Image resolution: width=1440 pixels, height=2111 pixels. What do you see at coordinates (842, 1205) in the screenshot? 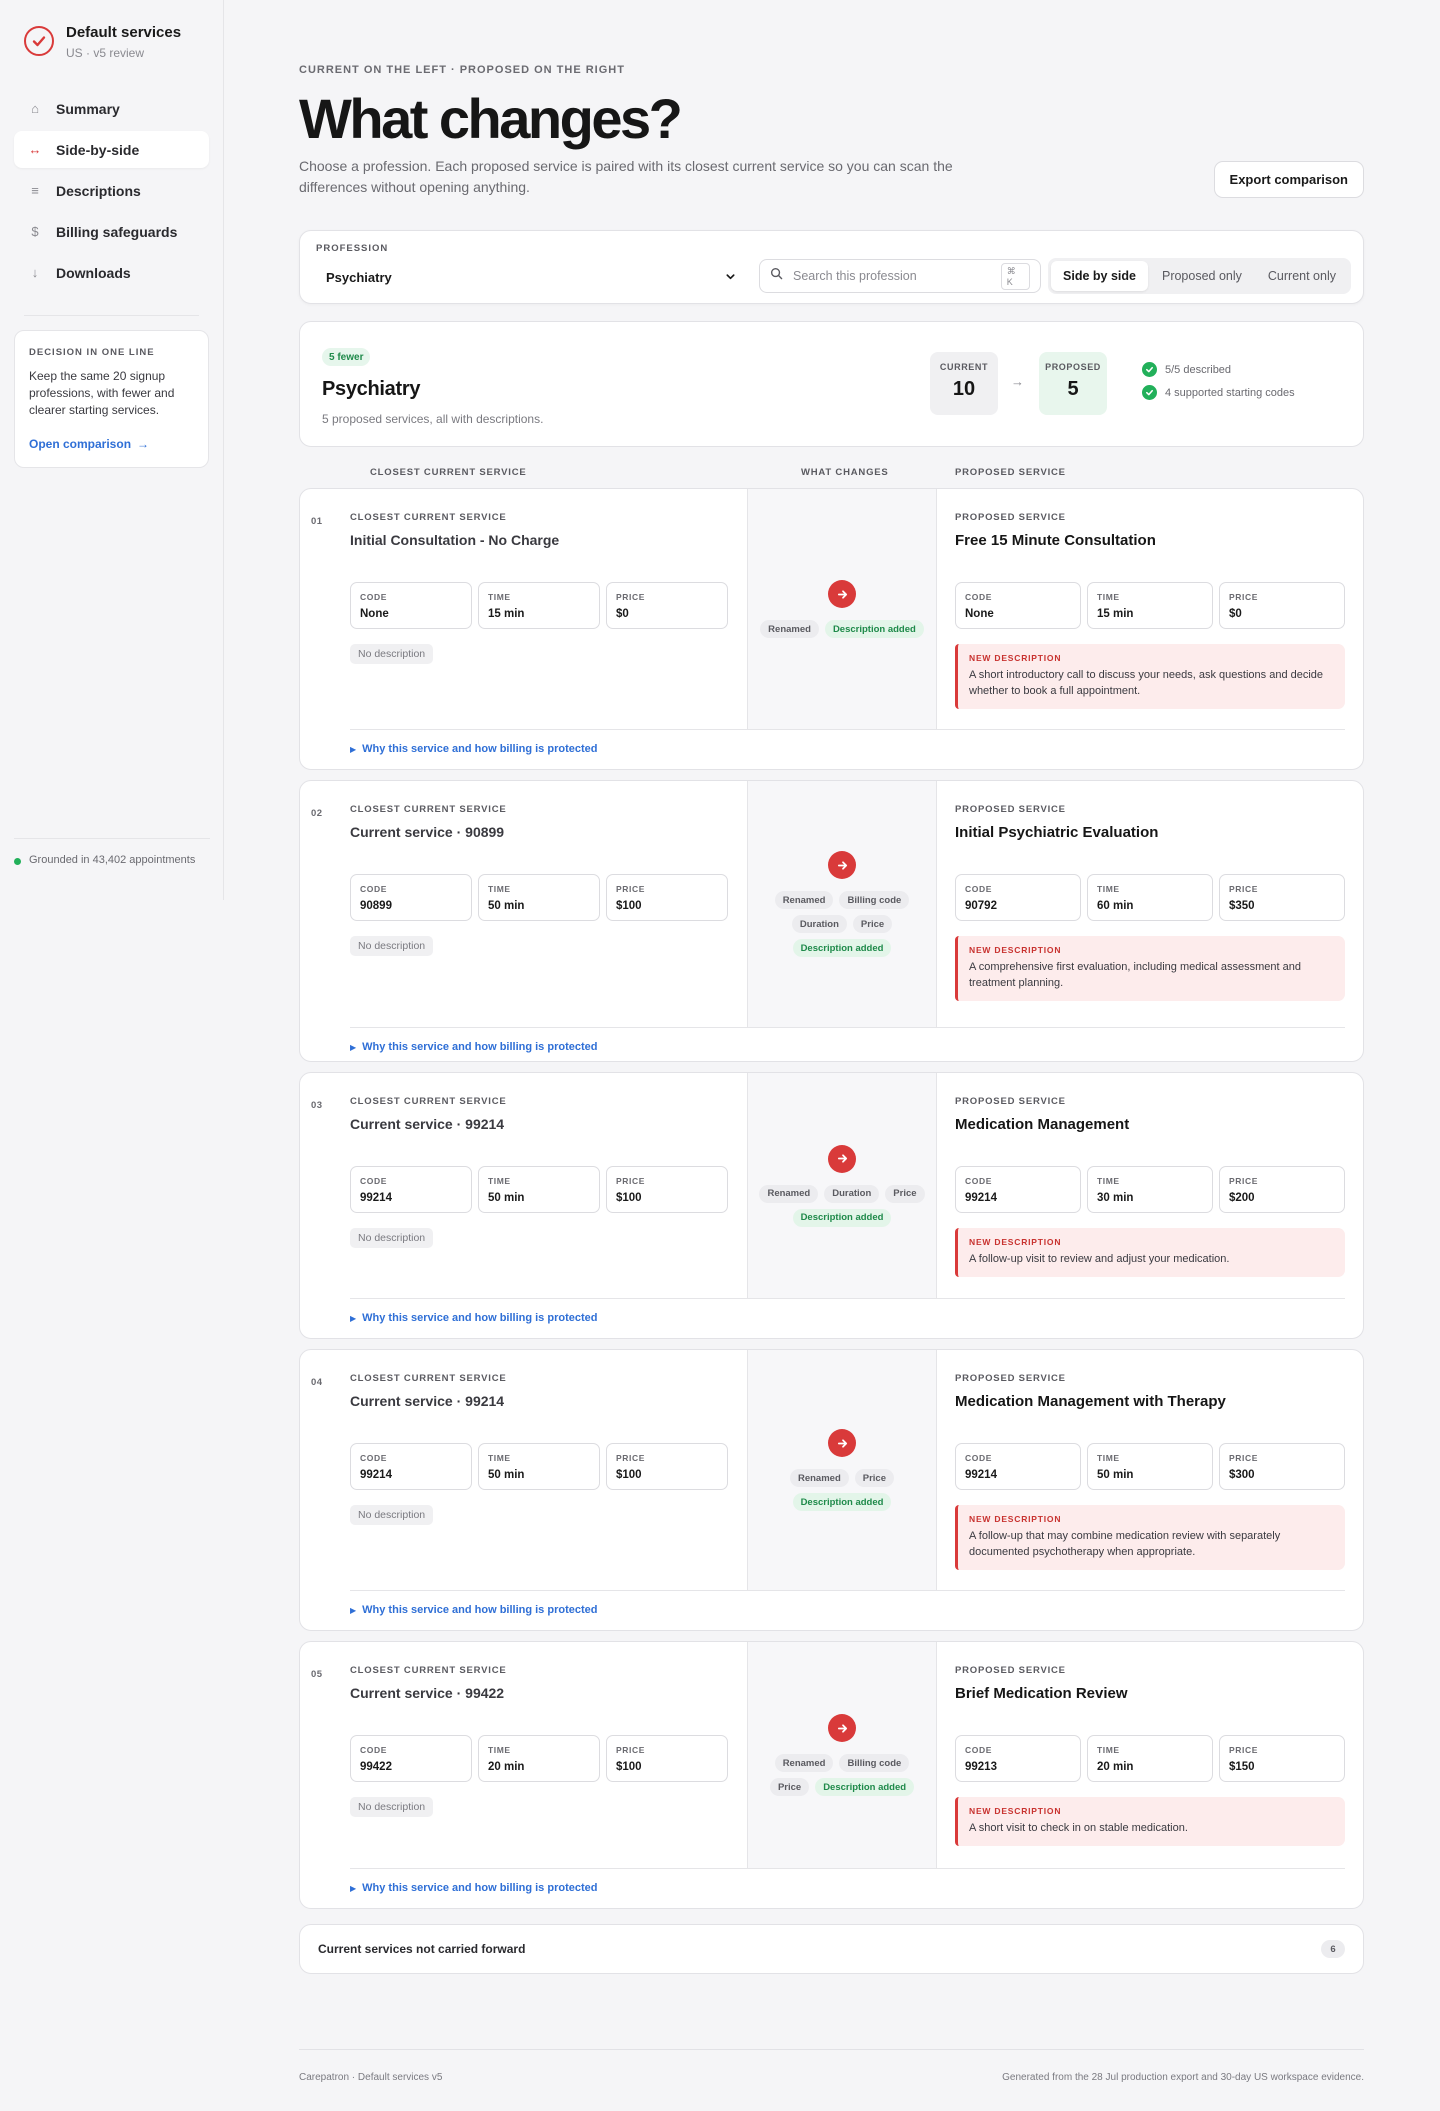
I see `change-chips: Renamed Duration Price Description added` at bounding box center [842, 1205].